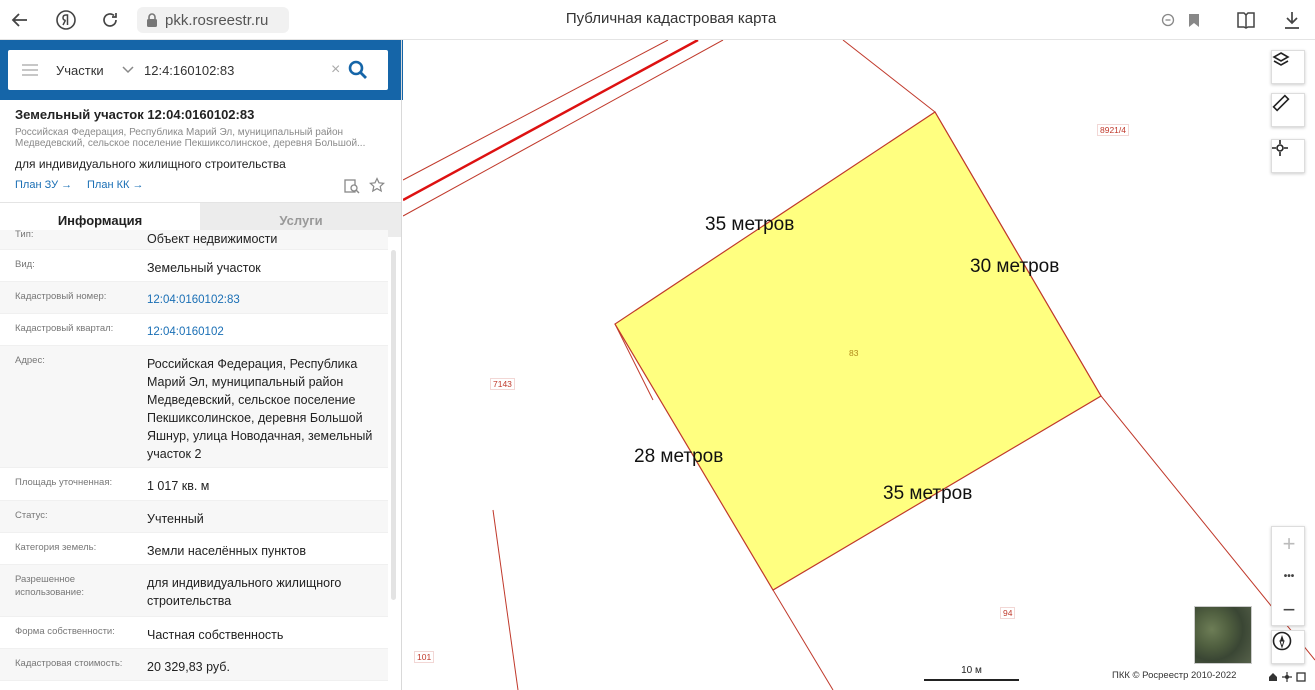 The height and width of the screenshot is (690, 1315). I want to click on measure-left: 28 метров, so click(679, 456).